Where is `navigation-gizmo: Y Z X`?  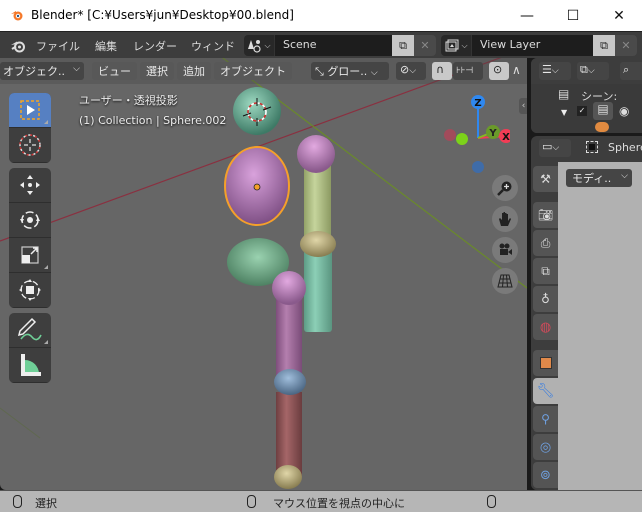
navigation-gizmo: Y Z X is located at coordinates (475, 133).